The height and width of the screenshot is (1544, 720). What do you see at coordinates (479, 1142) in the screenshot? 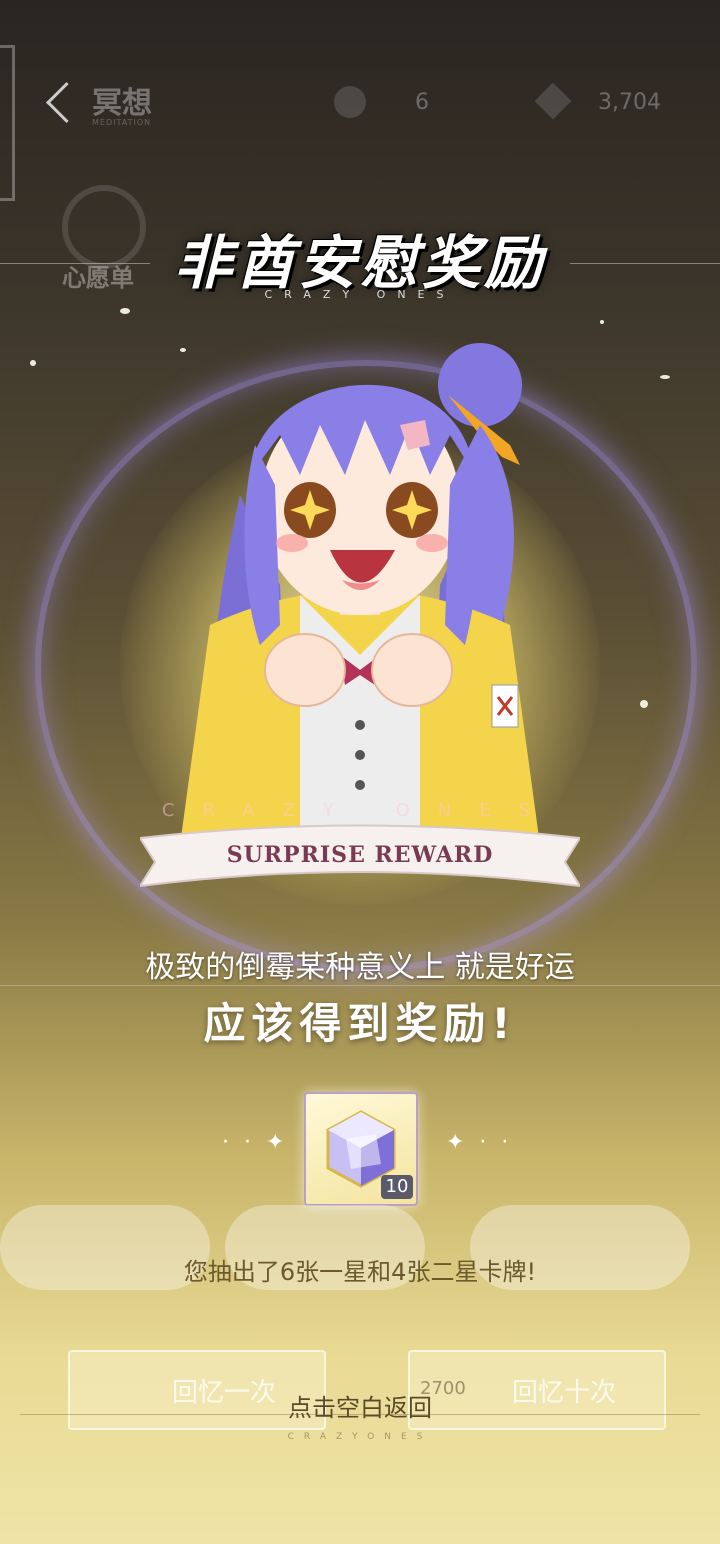
I see `sparkle-right-icon: ✦ · ·` at bounding box center [479, 1142].